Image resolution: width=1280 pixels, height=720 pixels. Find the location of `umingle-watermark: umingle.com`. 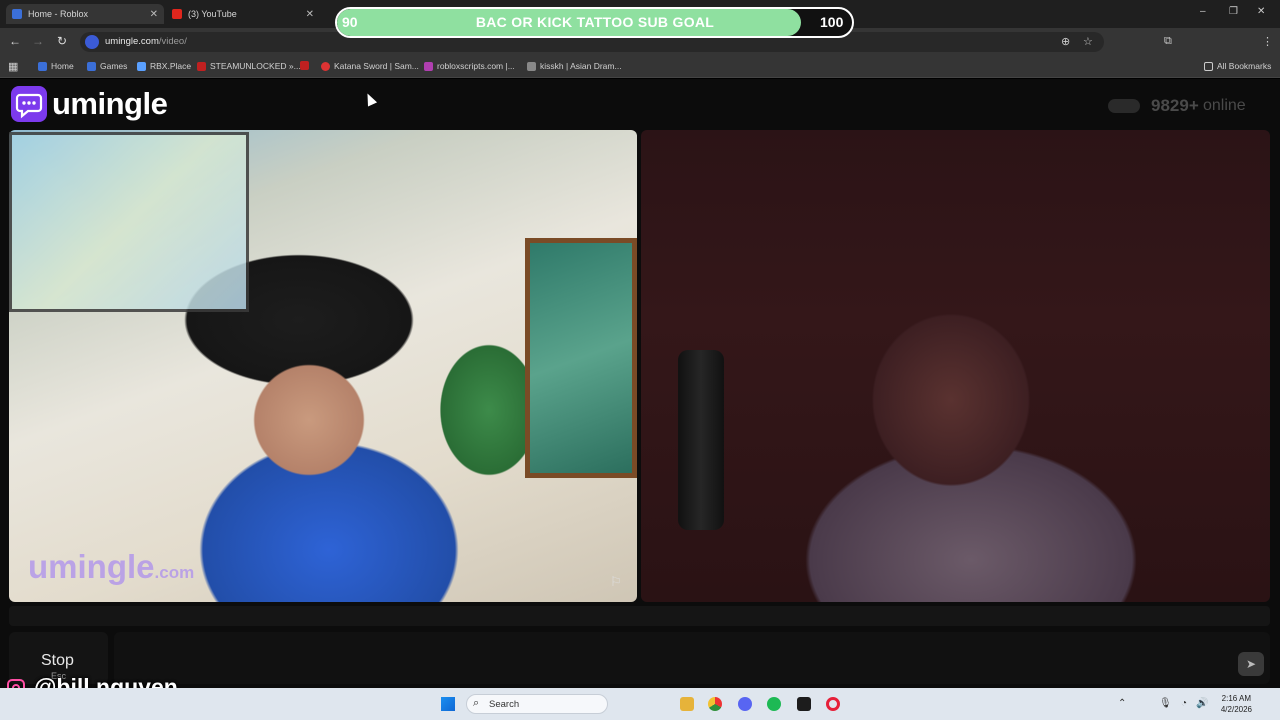

umingle-watermark: umingle.com is located at coordinates (111, 567).